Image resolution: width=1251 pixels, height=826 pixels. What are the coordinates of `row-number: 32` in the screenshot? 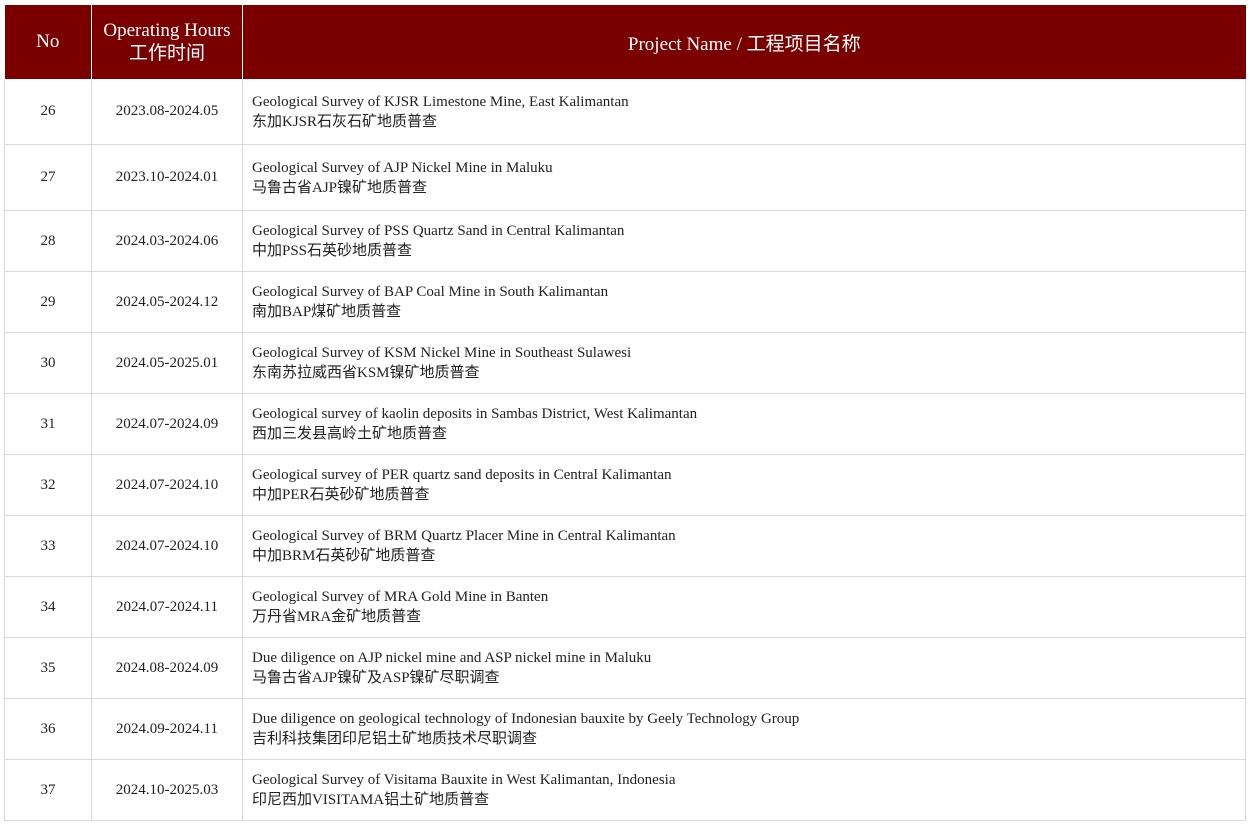 It's located at (48, 485).